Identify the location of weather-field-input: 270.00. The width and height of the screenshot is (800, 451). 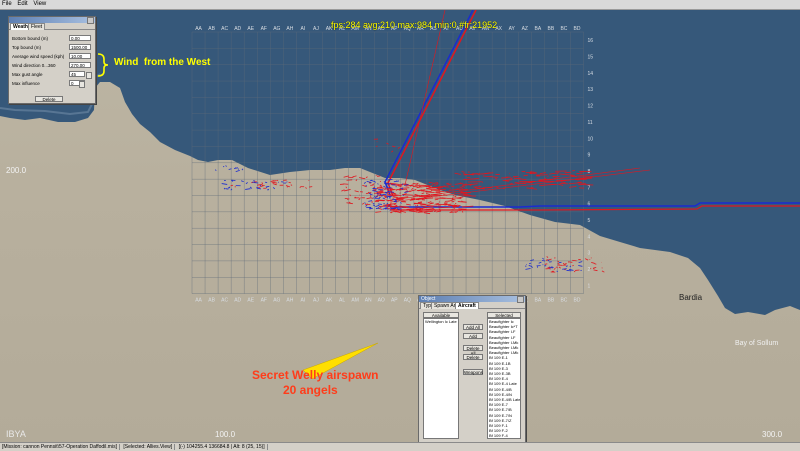
(80, 65).